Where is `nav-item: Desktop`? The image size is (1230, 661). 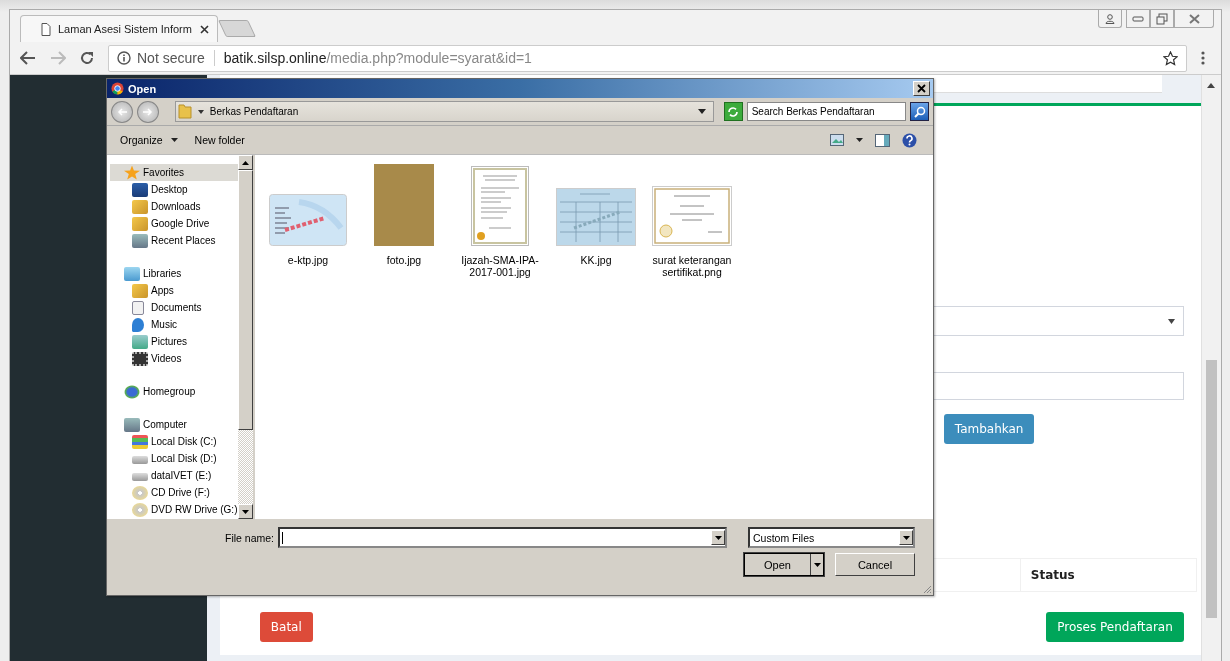 nav-item: Desktop is located at coordinates (174, 189).